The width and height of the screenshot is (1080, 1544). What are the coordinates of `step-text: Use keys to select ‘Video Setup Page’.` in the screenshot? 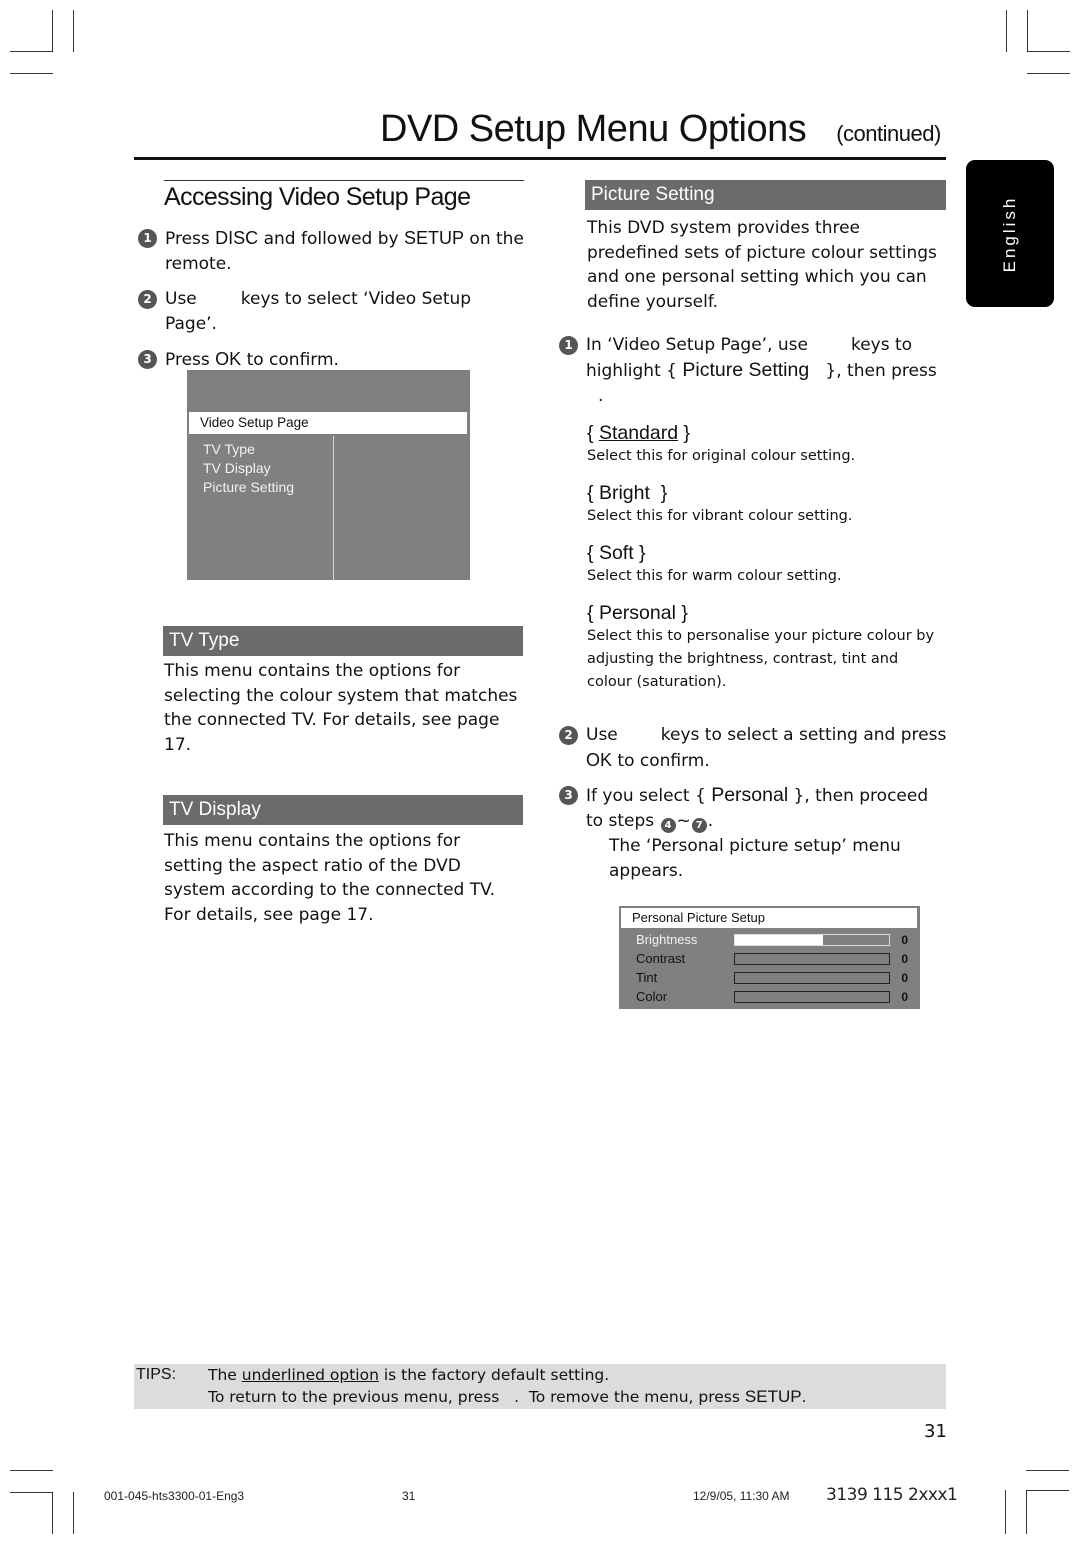 It's located at (318, 311).